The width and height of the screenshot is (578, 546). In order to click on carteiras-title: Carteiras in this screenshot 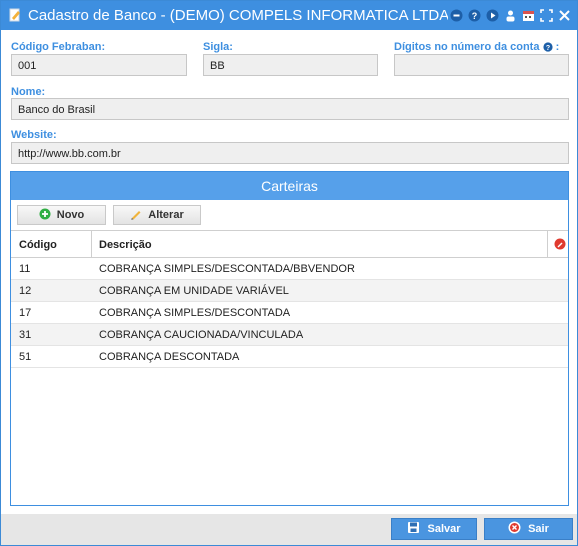, I will do `click(289, 186)`.